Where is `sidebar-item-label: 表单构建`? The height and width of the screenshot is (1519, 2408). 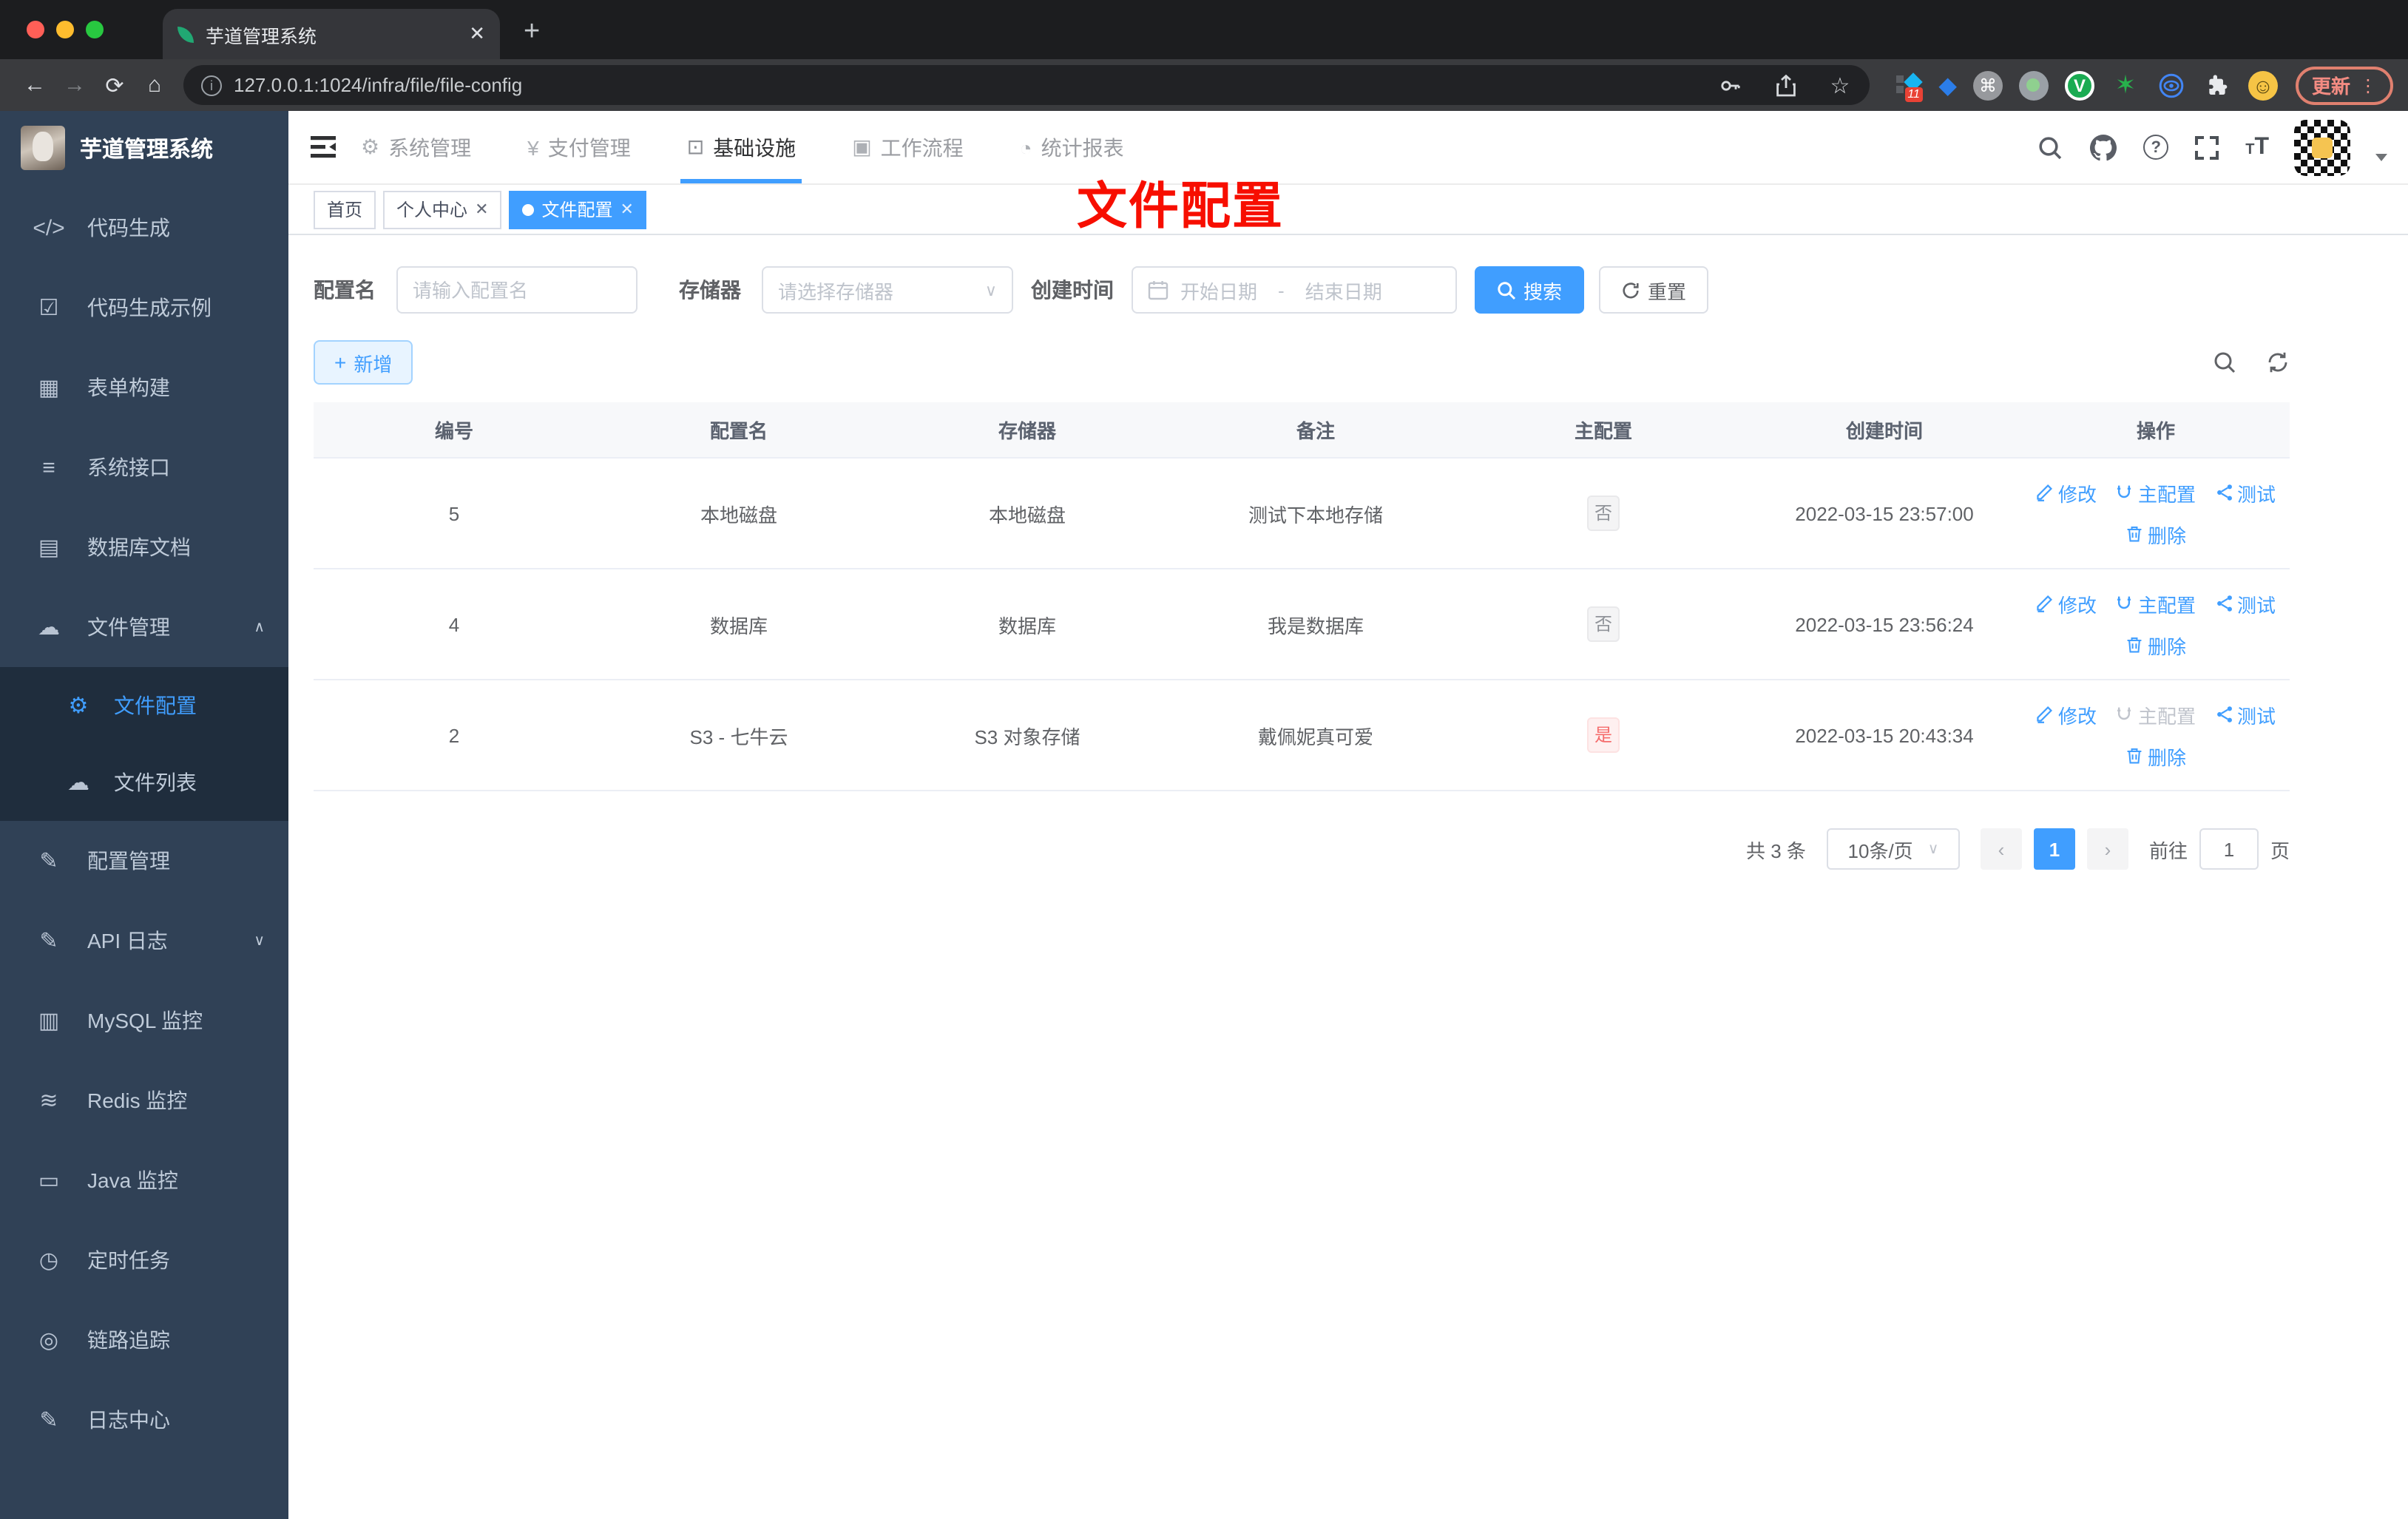
sidebar-item-label: 表单构建 is located at coordinates (128, 387).